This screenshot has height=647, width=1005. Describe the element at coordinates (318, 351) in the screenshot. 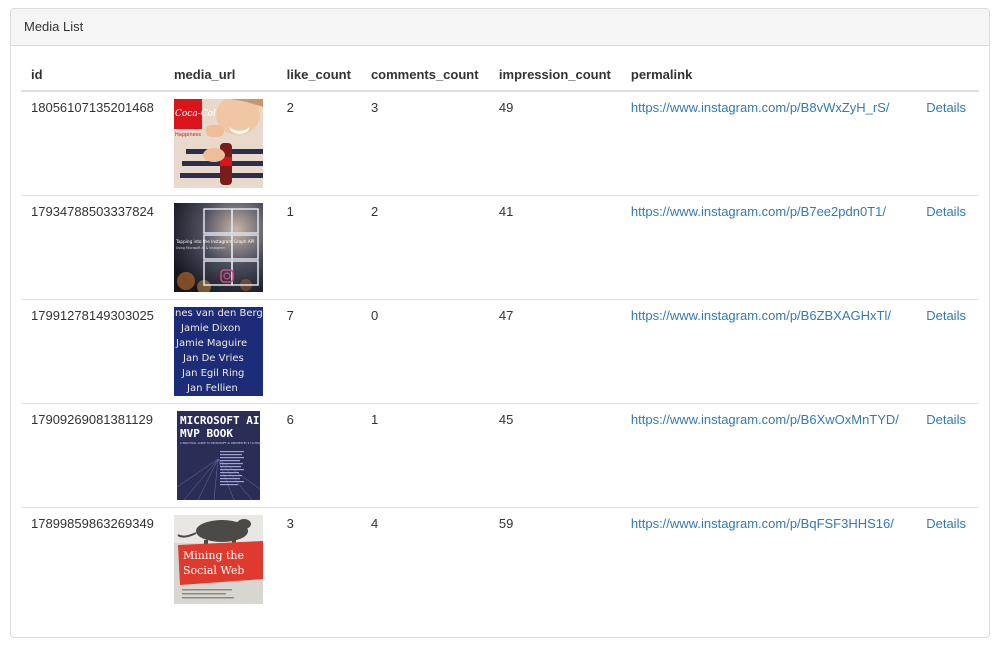

I see `cell-like-count: 7` at that location.